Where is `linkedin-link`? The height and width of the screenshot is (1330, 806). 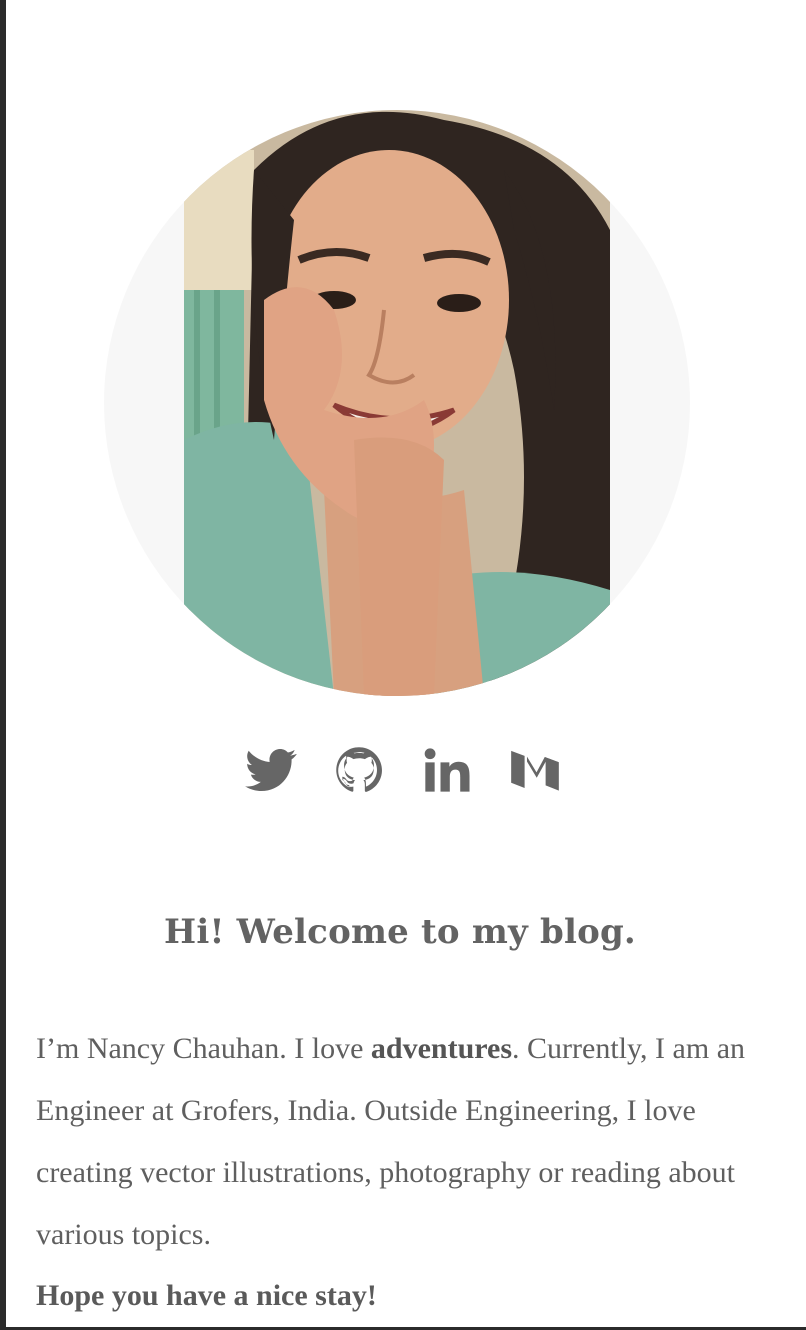
linkedin-link is located at coordinates (447, 770).